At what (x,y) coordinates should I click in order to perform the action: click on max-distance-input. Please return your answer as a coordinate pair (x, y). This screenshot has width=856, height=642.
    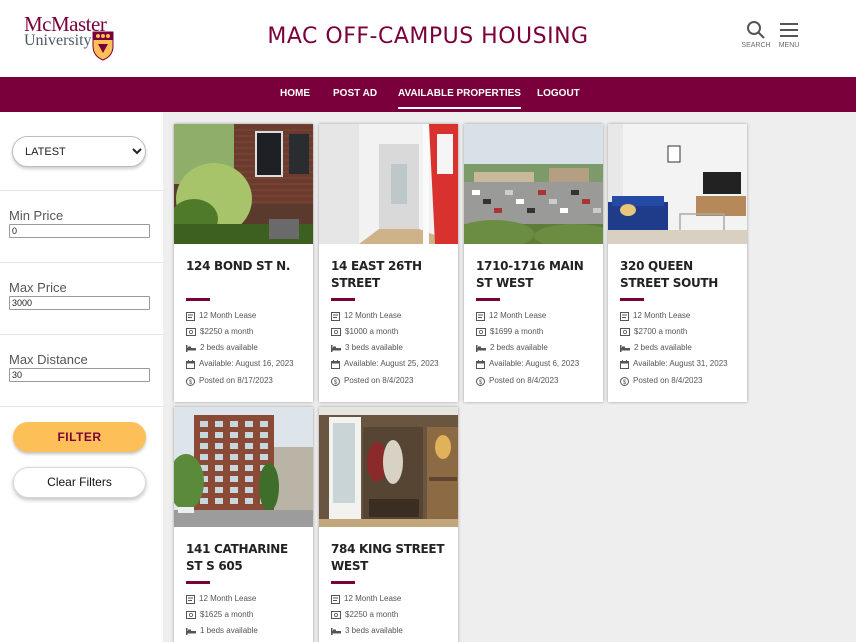
    Looking at the image, I should click on (79, 375).